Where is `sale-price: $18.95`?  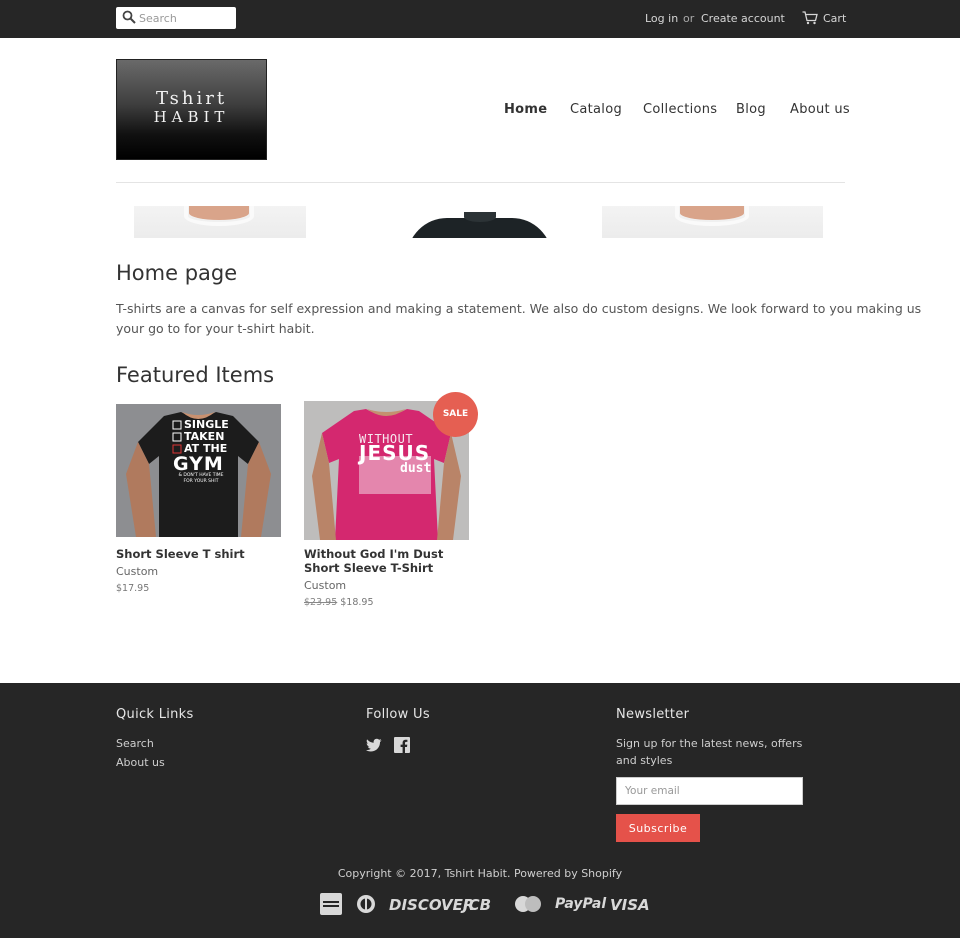
sale-price: $18.95 is located at coordinates (357, 602).